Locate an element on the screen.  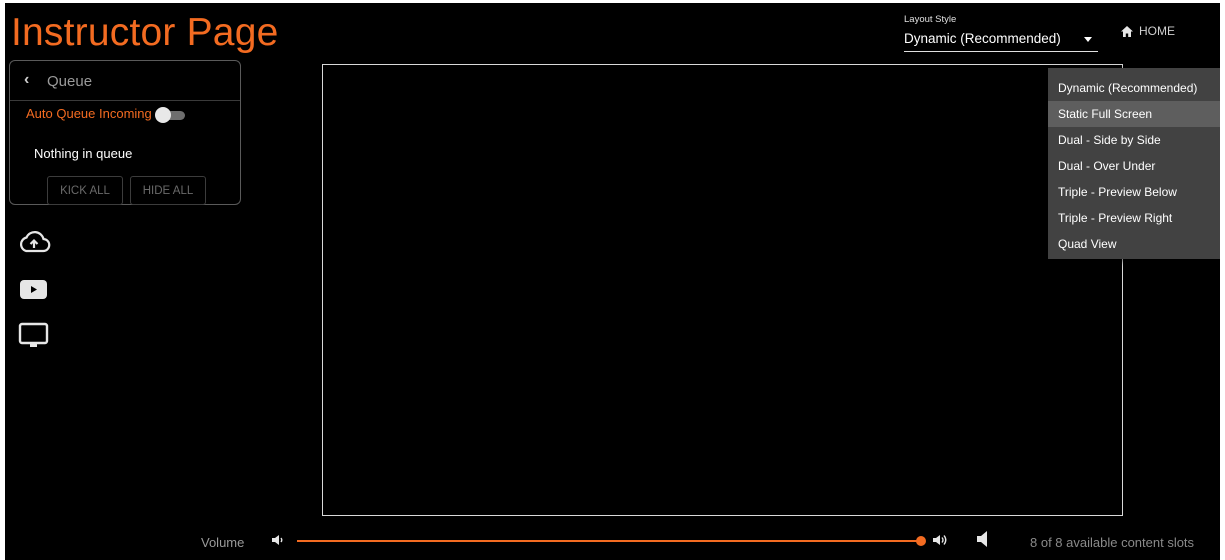
menu-item-static-full-screen: Static Full Screen is located at coordinates (1134, 114).